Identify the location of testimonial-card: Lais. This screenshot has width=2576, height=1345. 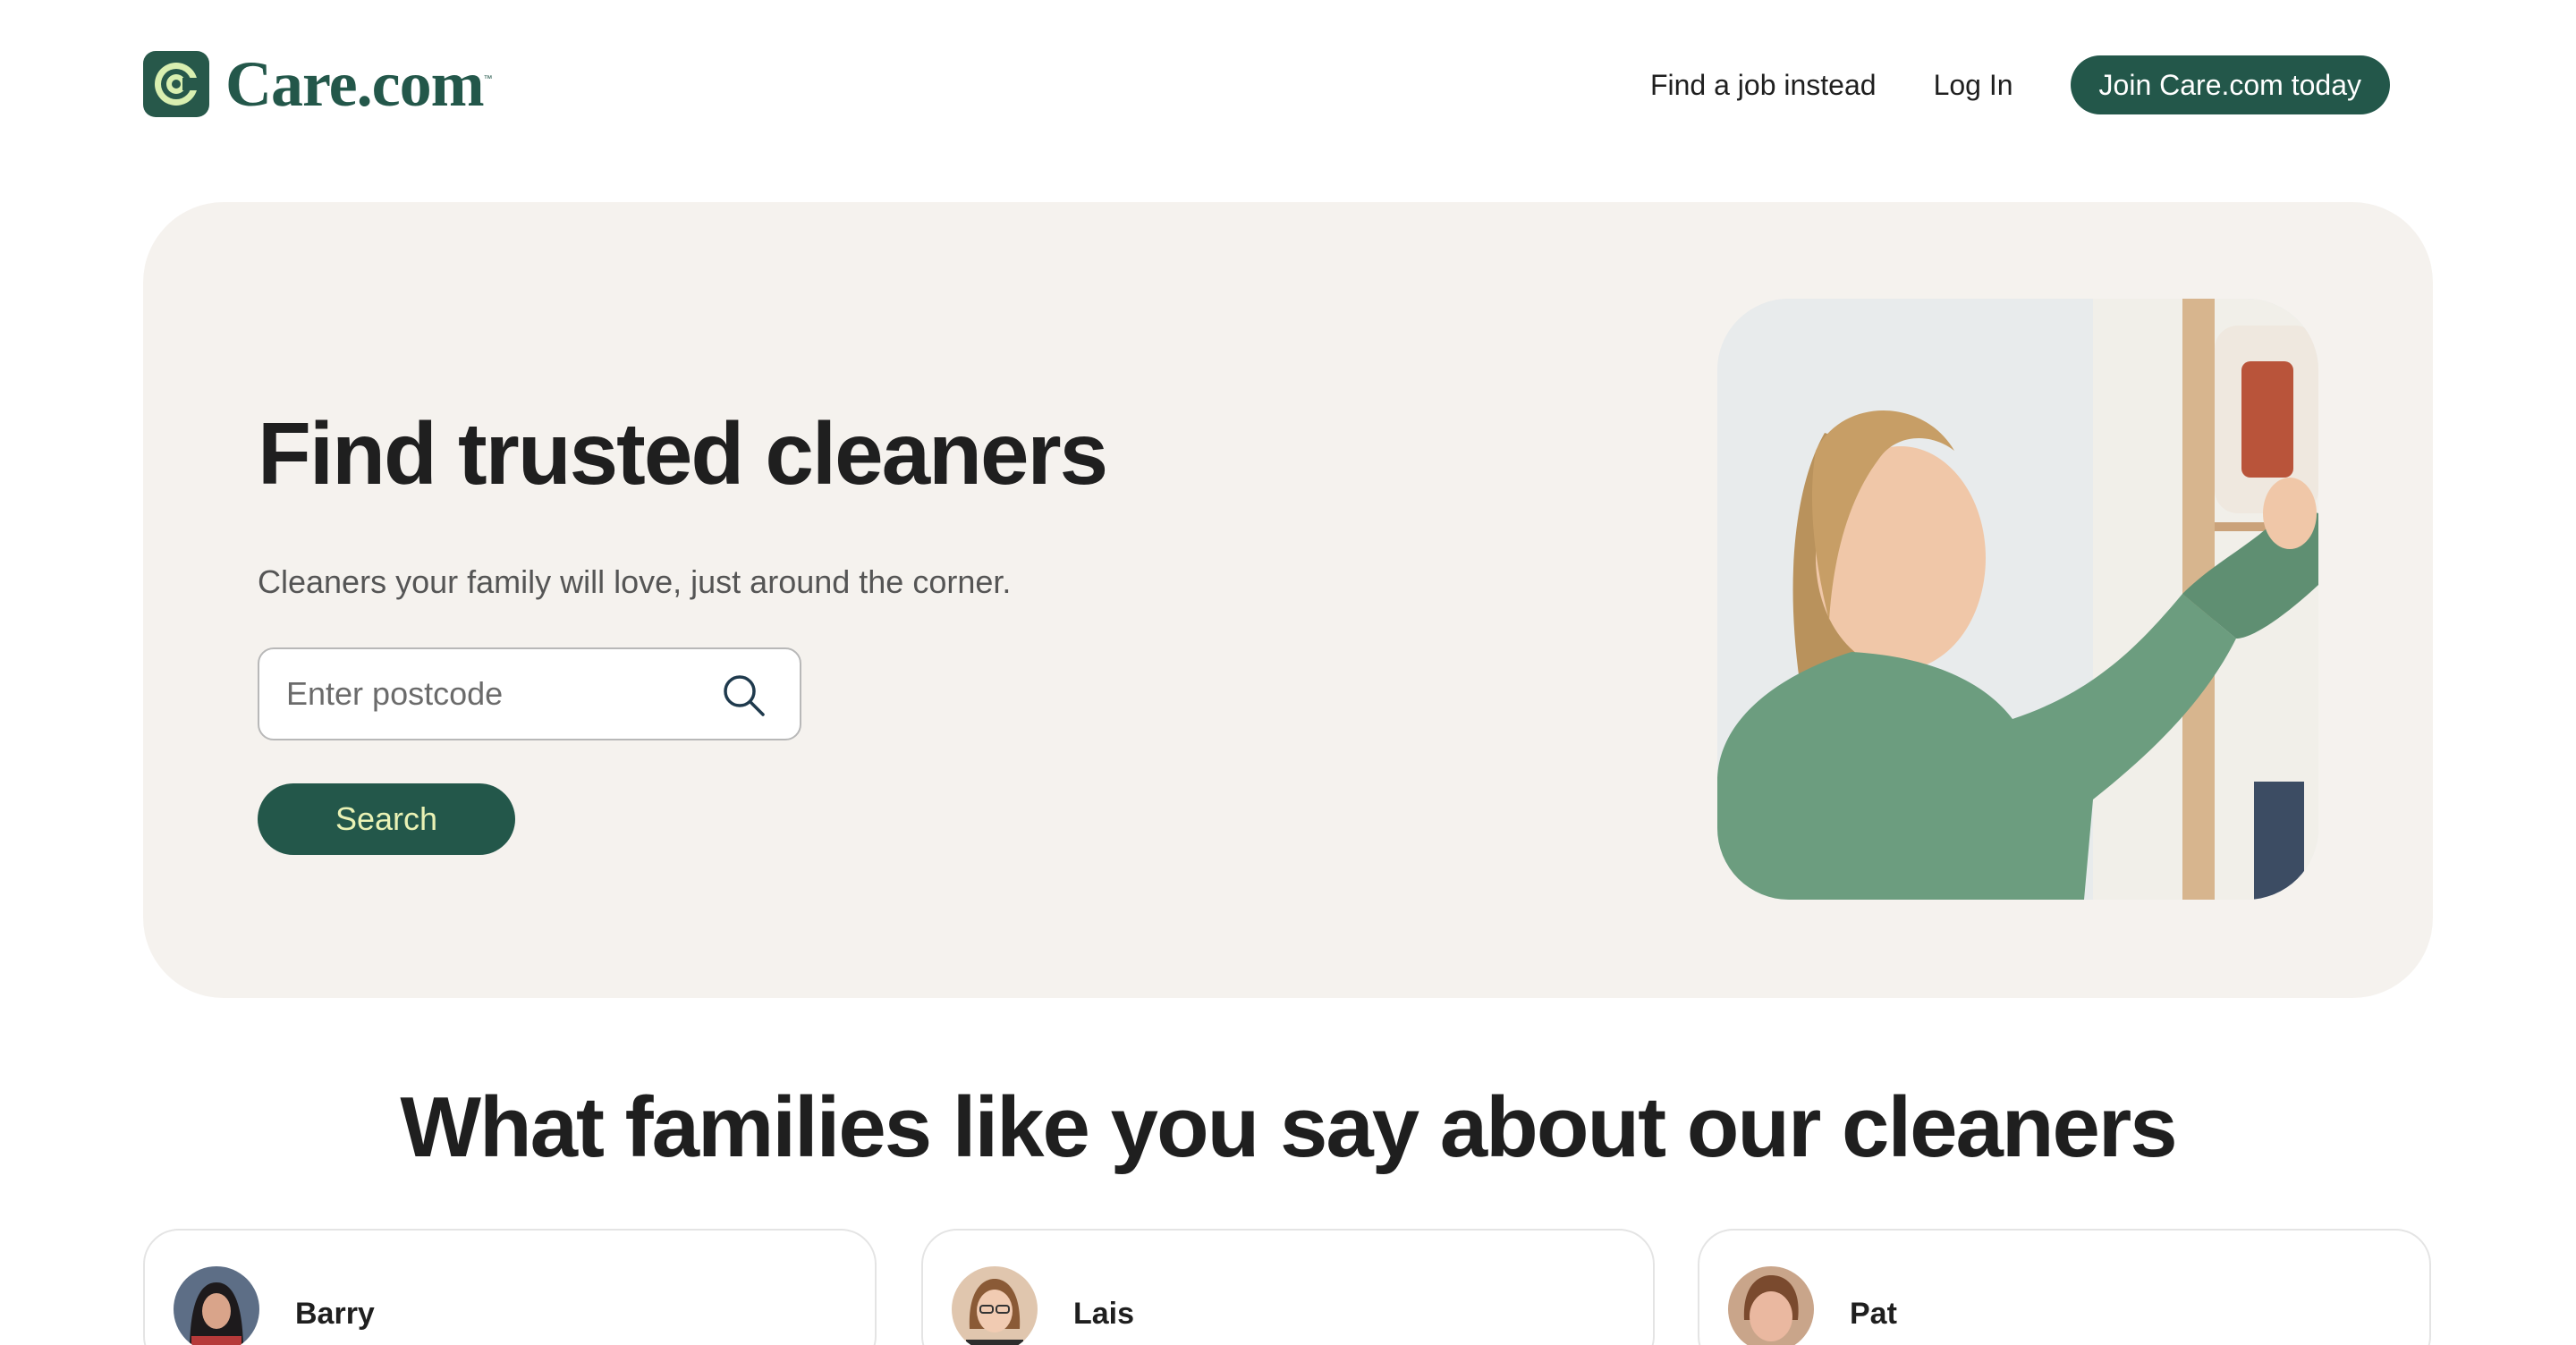
(1288, 1287).